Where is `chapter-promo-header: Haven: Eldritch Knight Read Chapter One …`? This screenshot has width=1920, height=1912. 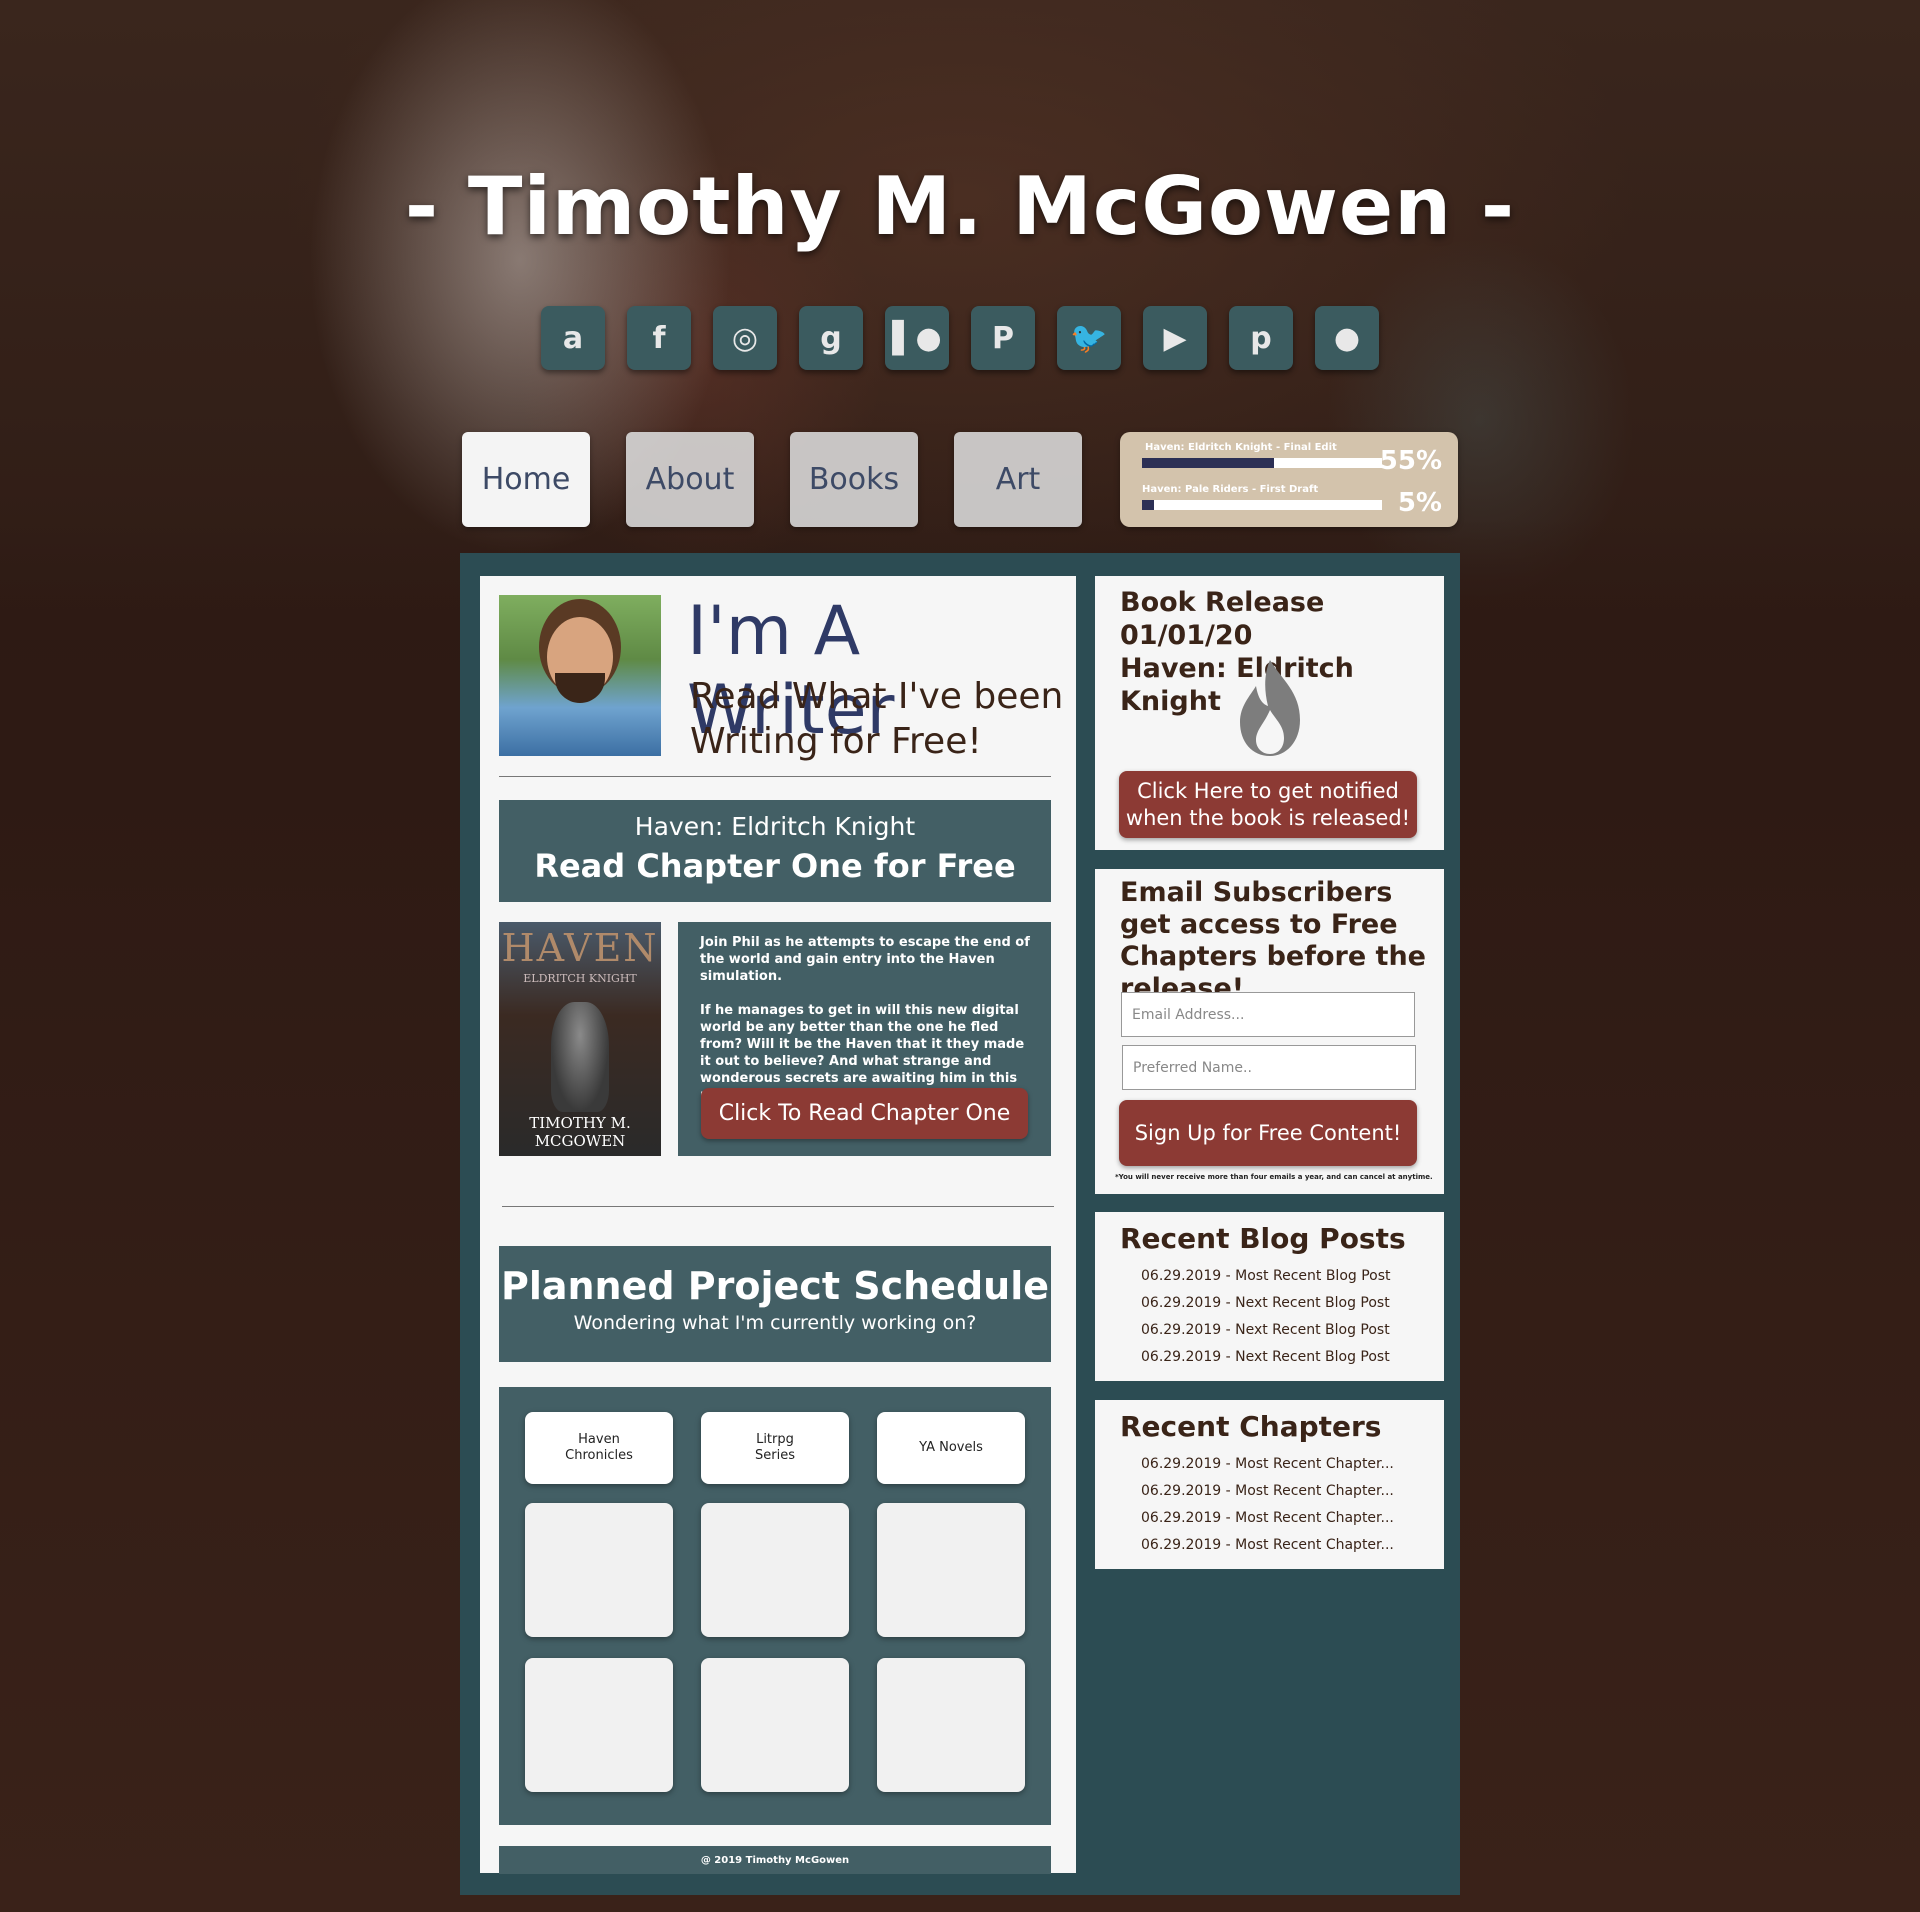
chapter-promo-header: Haven: Eldritch Knight Read Chapter One … is located at coordinates (775, 851).